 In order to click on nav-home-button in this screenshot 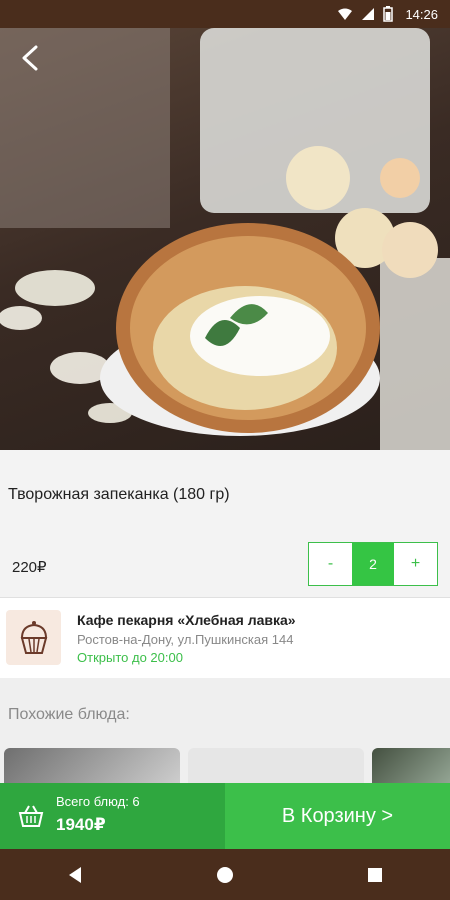, I will do `click(225, 875)`.